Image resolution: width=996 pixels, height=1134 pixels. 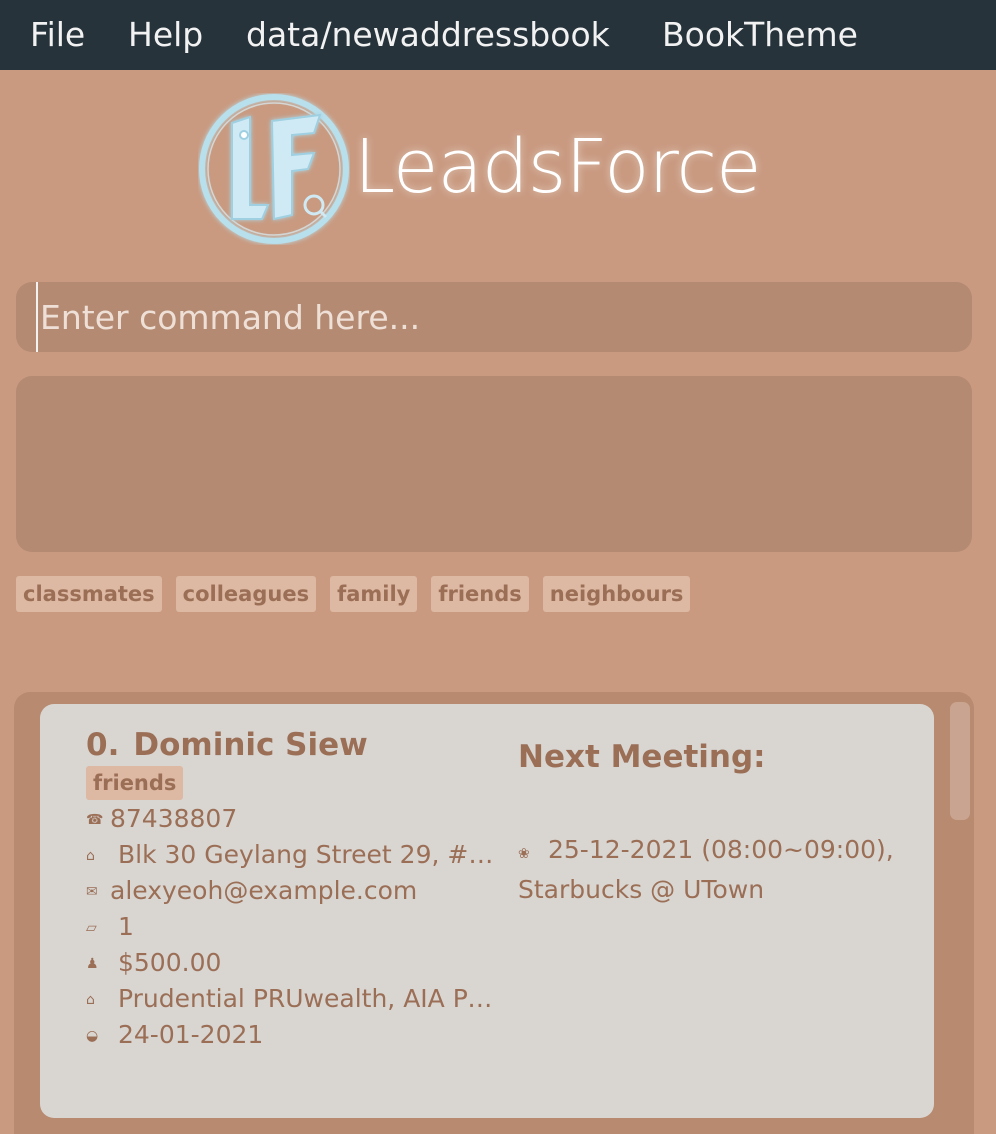 I want to click on client-address: ⌂ Blk 30 Geylang Street 29, #06-40, so click(x=291, y=855).